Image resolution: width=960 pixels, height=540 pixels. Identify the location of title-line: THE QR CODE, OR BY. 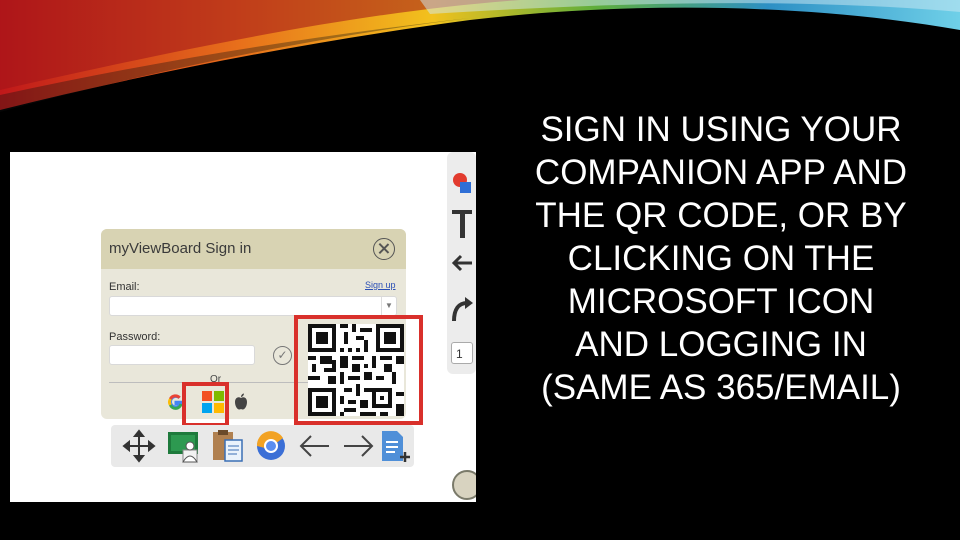
(721, 215).